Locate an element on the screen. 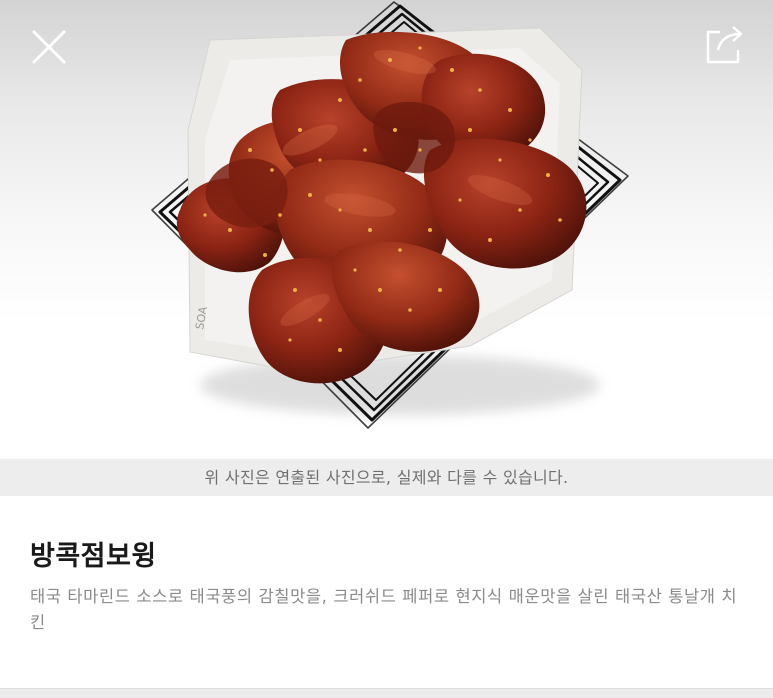 The height and width of the screenshot is (698, 773). close-button is located at coordinates (49, 47).